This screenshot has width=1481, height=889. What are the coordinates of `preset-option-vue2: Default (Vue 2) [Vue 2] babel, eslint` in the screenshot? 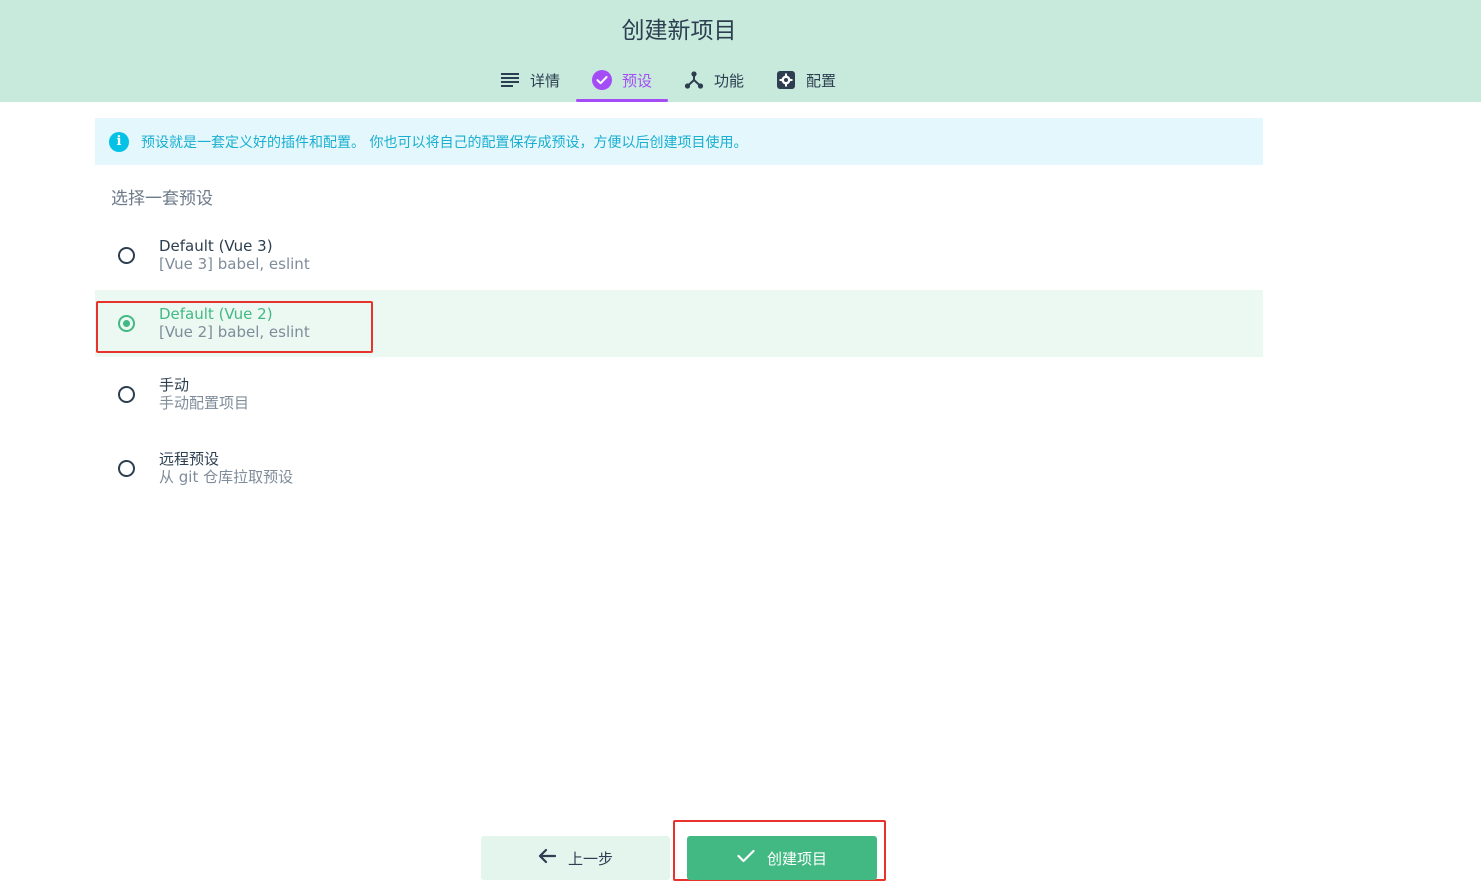 It's located at (679, 323).